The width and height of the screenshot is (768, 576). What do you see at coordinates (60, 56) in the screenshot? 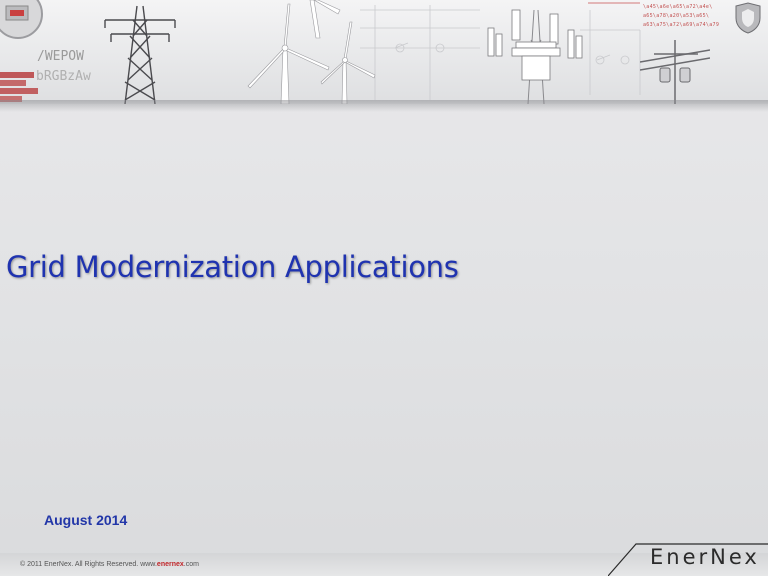
I see `code-text-line-1: /WEPOW` at bounding box center [60, 56].